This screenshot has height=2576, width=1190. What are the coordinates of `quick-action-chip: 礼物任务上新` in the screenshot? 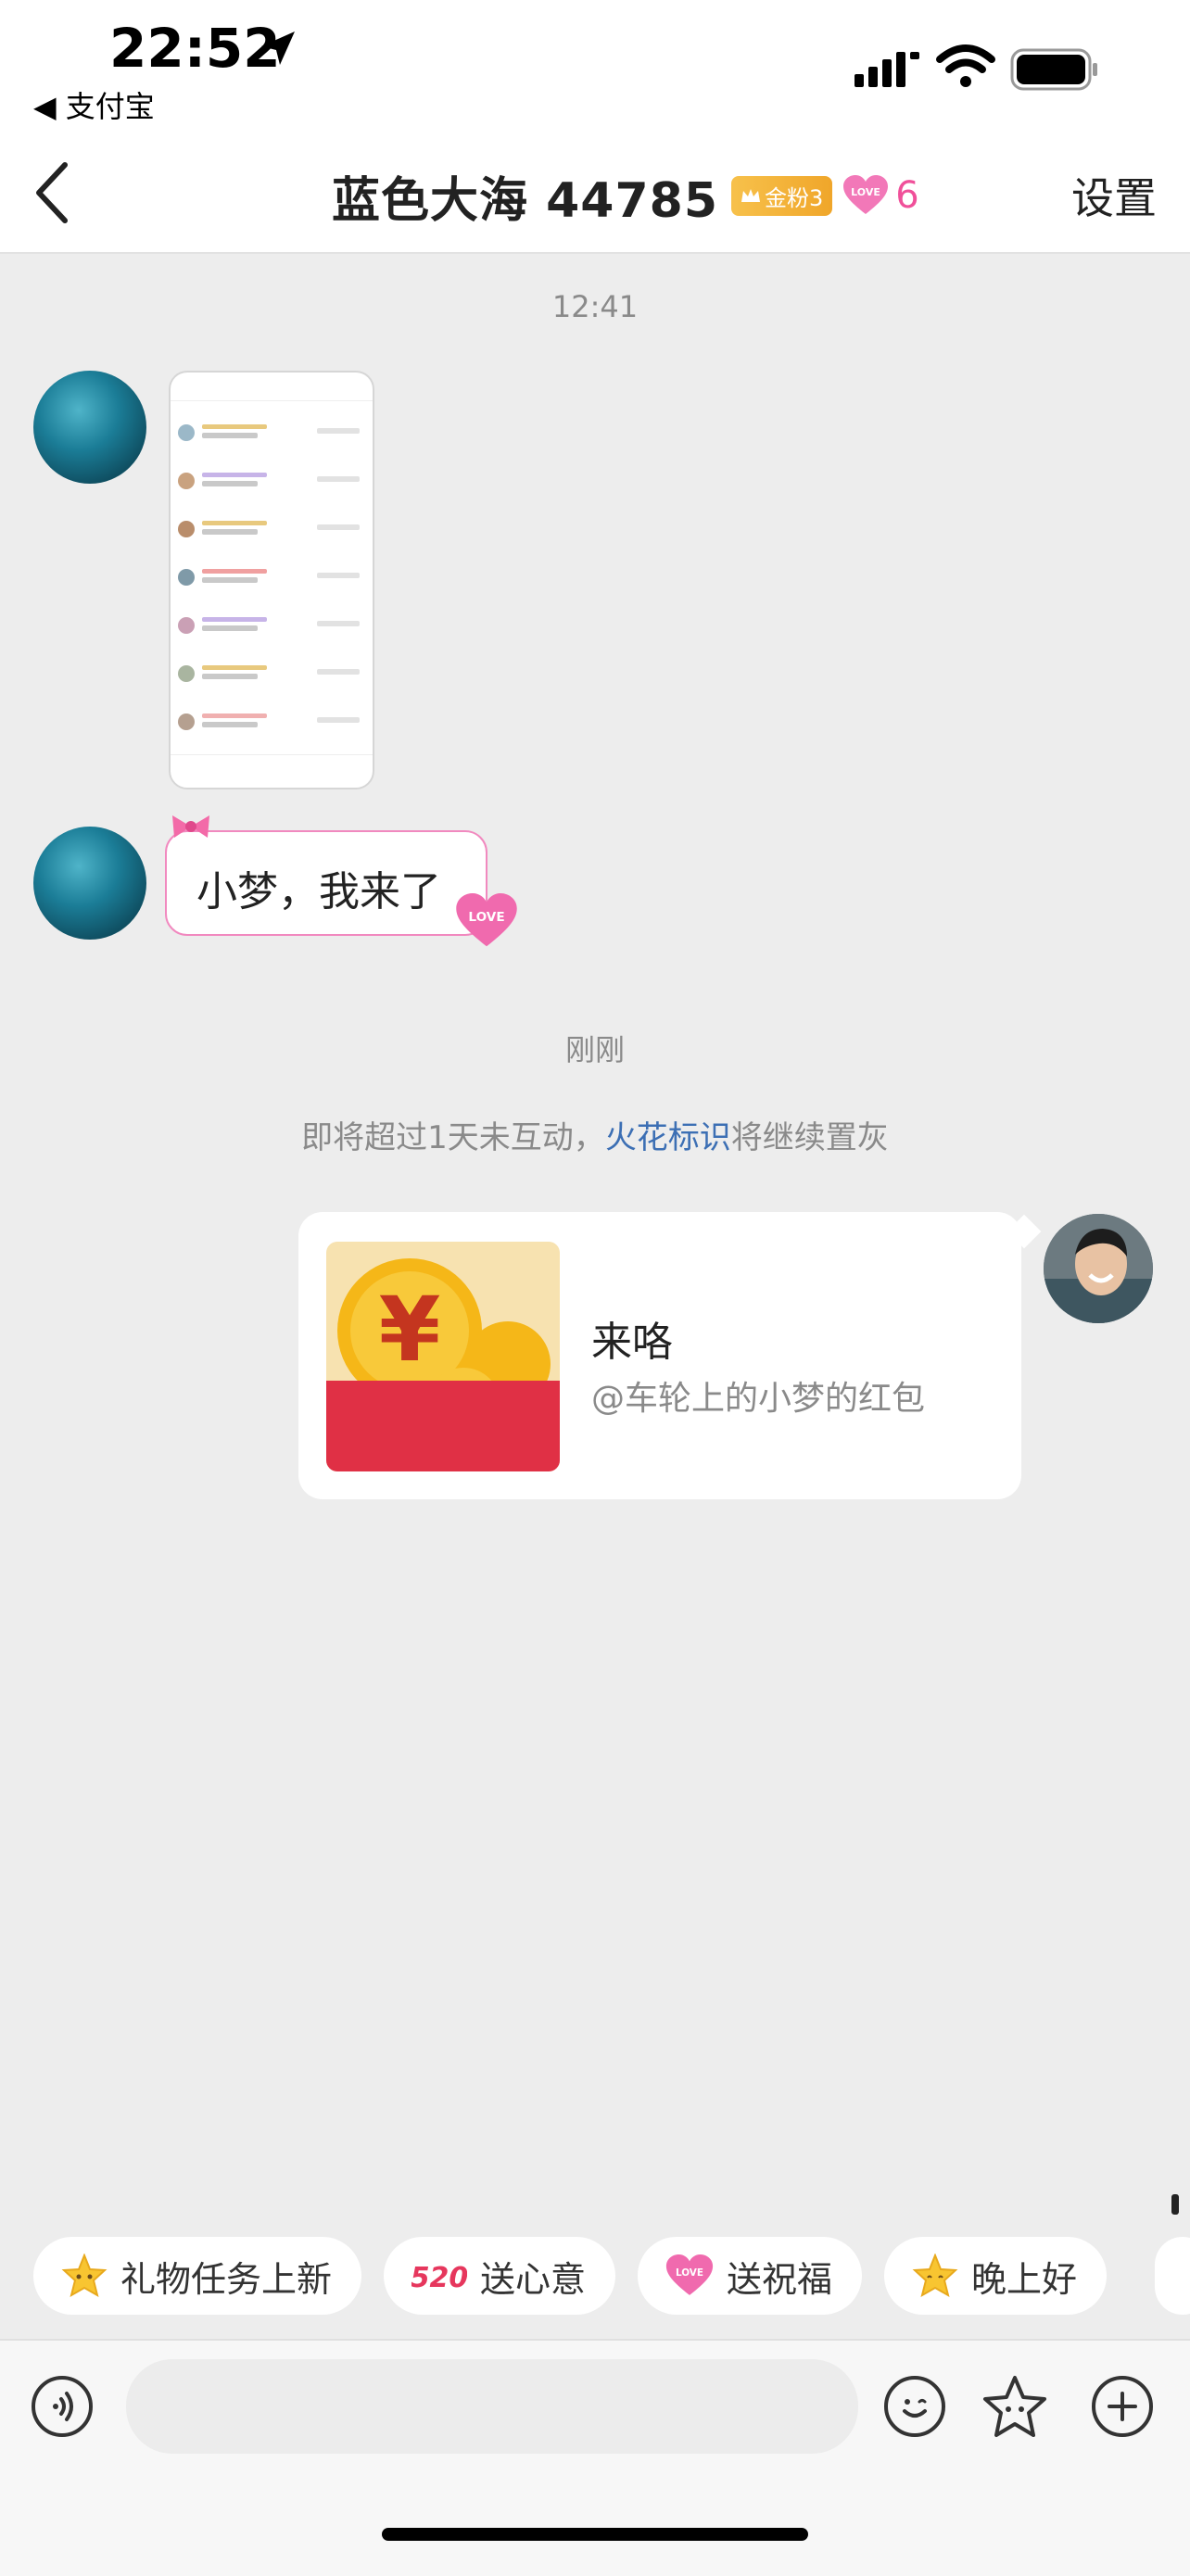 It's located at (197, 2276).